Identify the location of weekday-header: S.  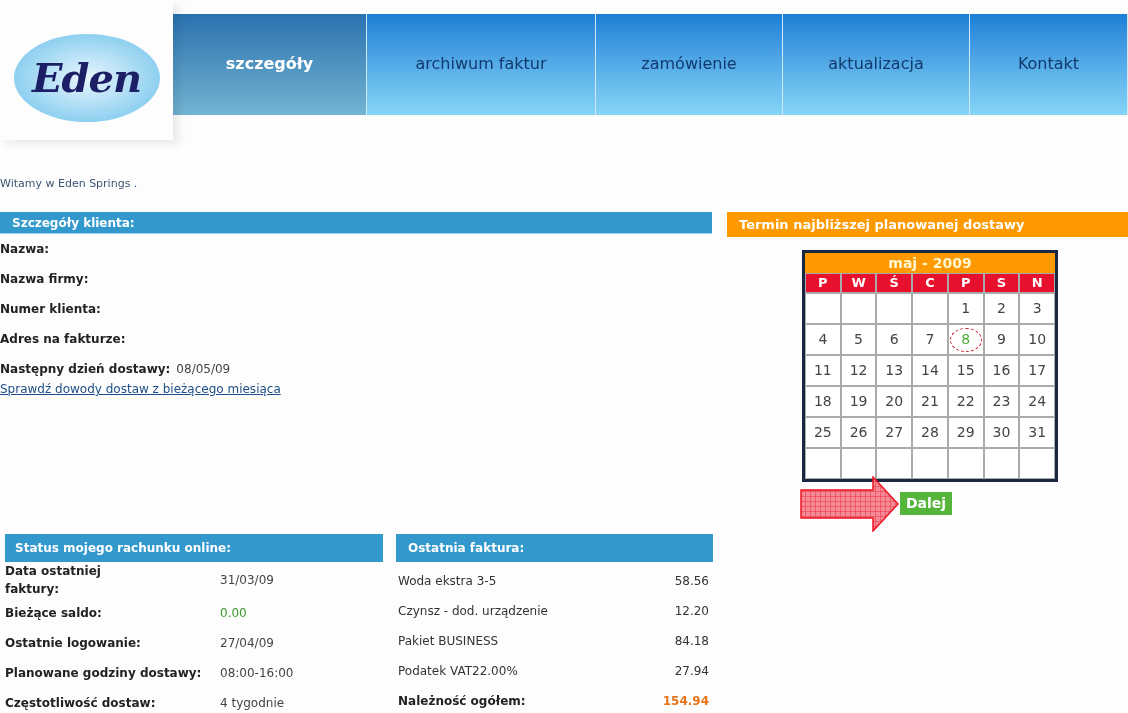
(1001, 283).